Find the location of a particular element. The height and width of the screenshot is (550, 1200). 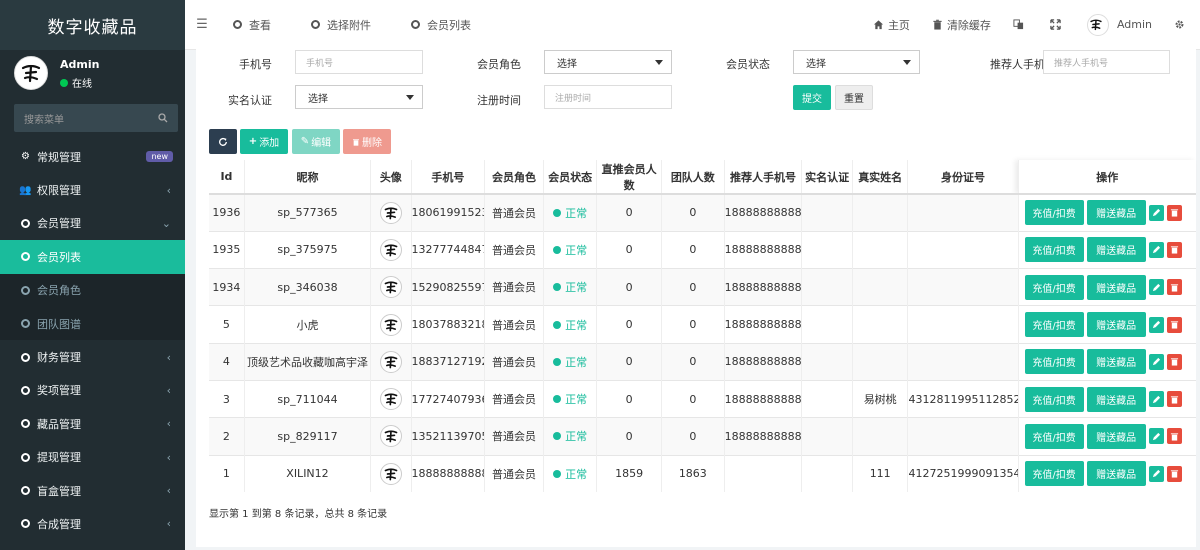

sidebar-item-1: 👥 权限管理 ‹ is located at coordinates (92, 189).